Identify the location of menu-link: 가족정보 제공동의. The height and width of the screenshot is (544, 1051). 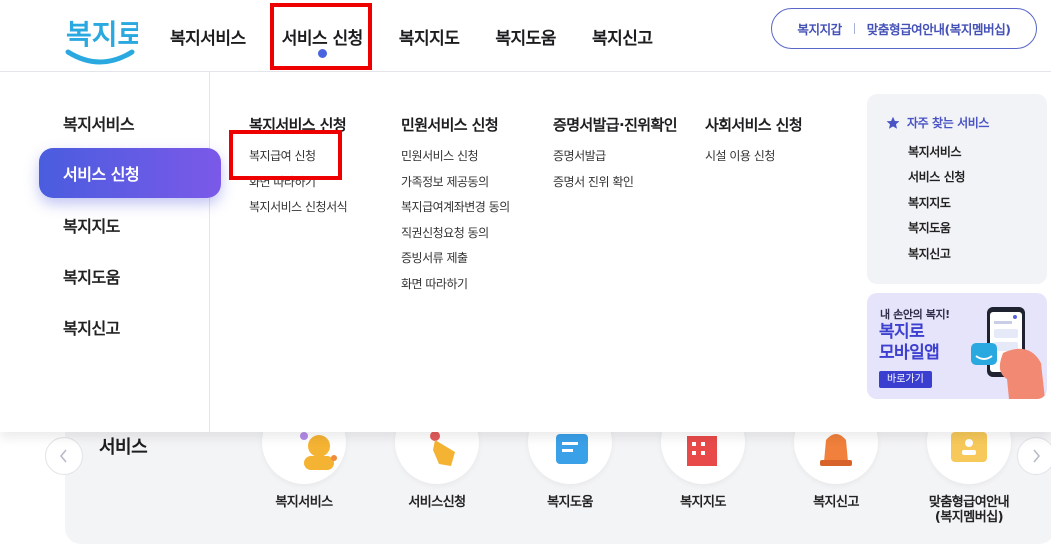
(455, 187).